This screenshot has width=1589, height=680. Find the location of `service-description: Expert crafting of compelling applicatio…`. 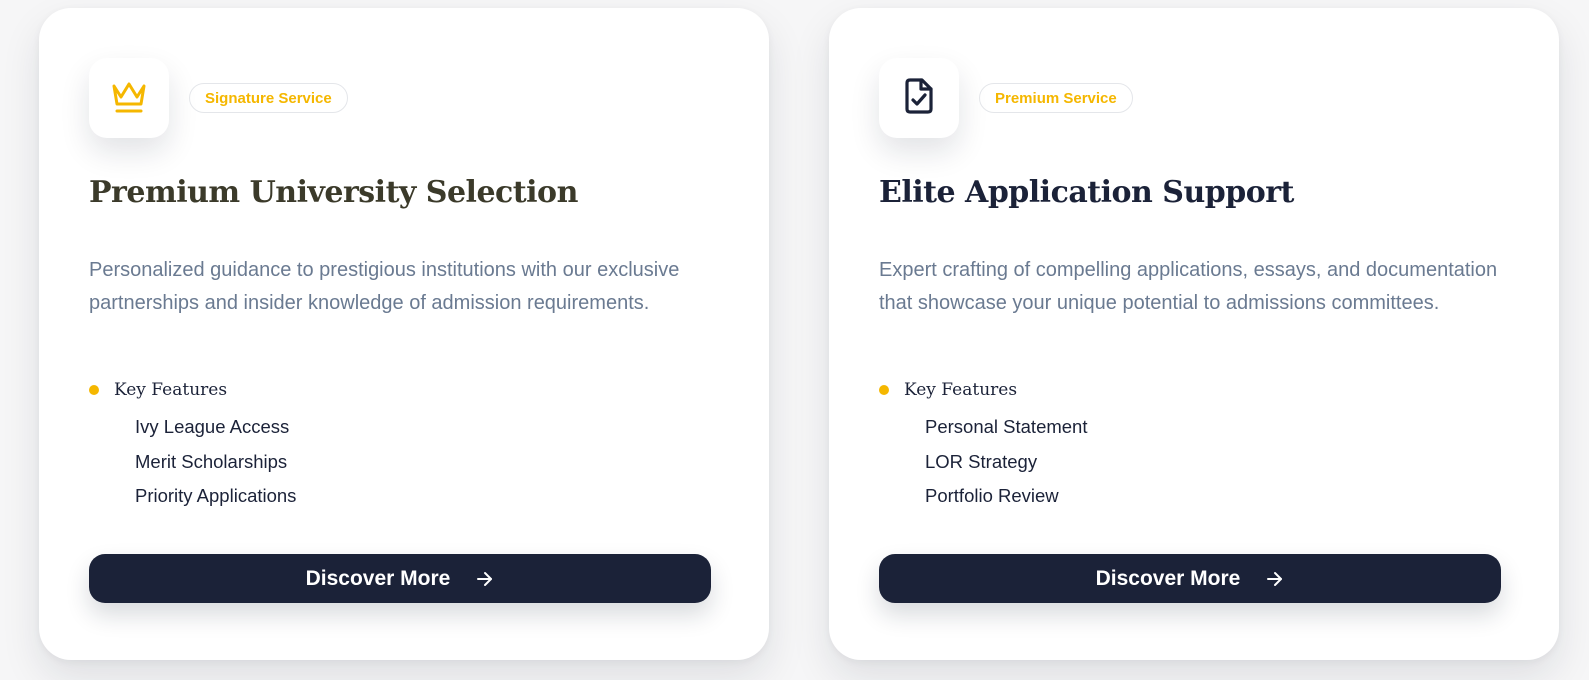

service-description: Expert crafting of compelling applicatio… is located at coordinates (1188, 286).